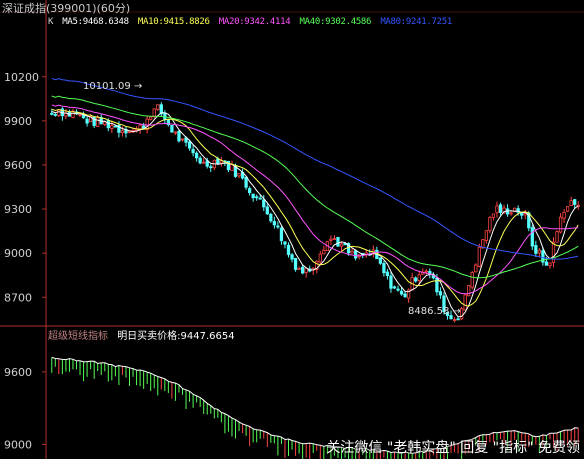 The image size is (584, 459). I want to click on legend-k: K, so click(51, 22).